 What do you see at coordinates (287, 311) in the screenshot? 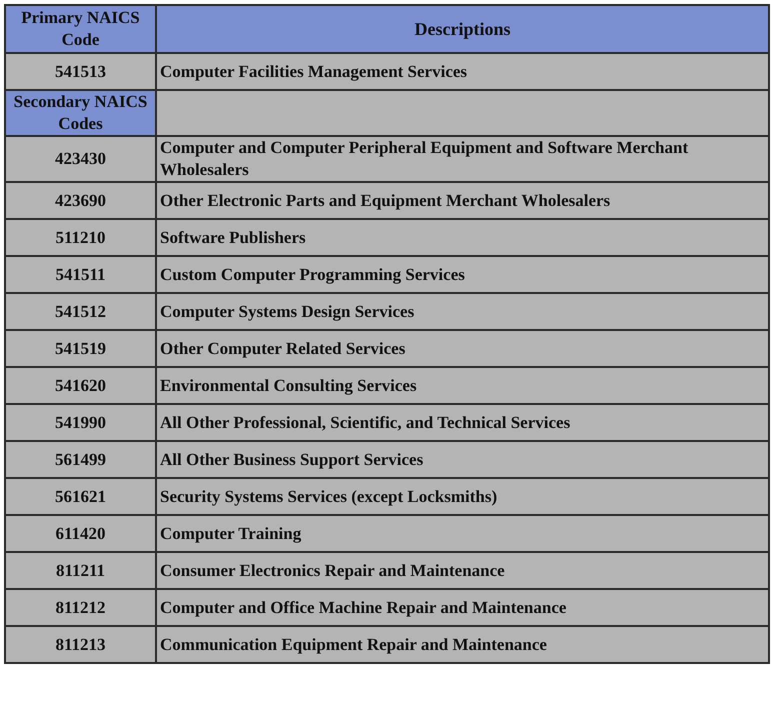
I see `description-cell: Computer Systems Design Services` at bounding box center [287, 311].